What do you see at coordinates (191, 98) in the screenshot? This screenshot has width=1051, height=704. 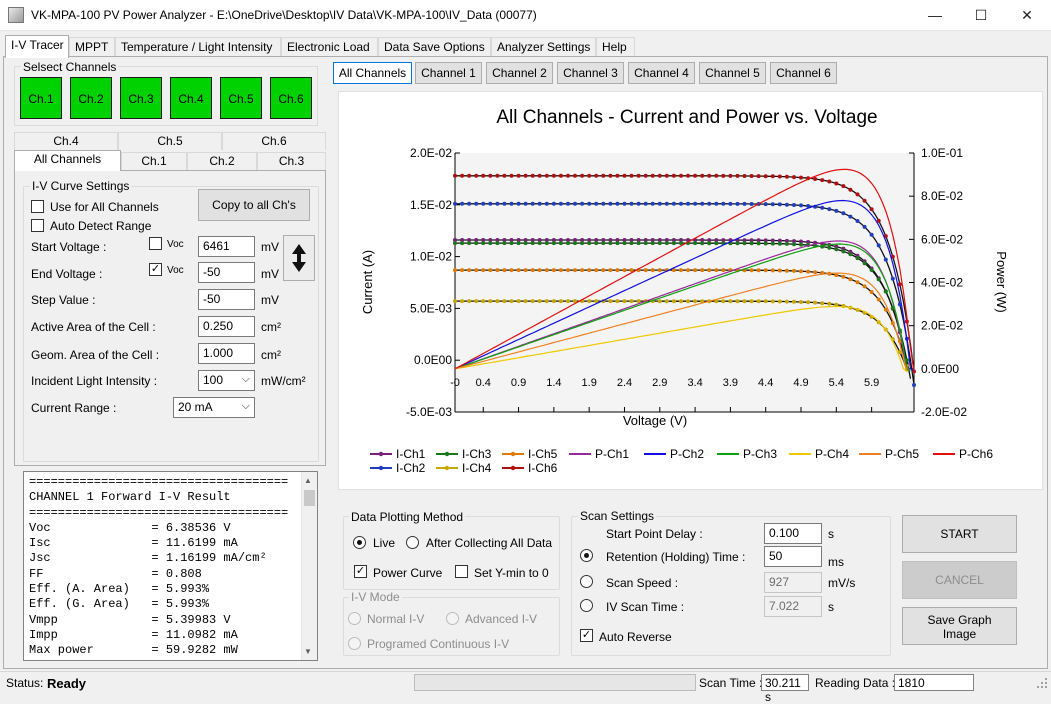 I see `channel-4-button: Ch.4` at bounding box center [191, 98].